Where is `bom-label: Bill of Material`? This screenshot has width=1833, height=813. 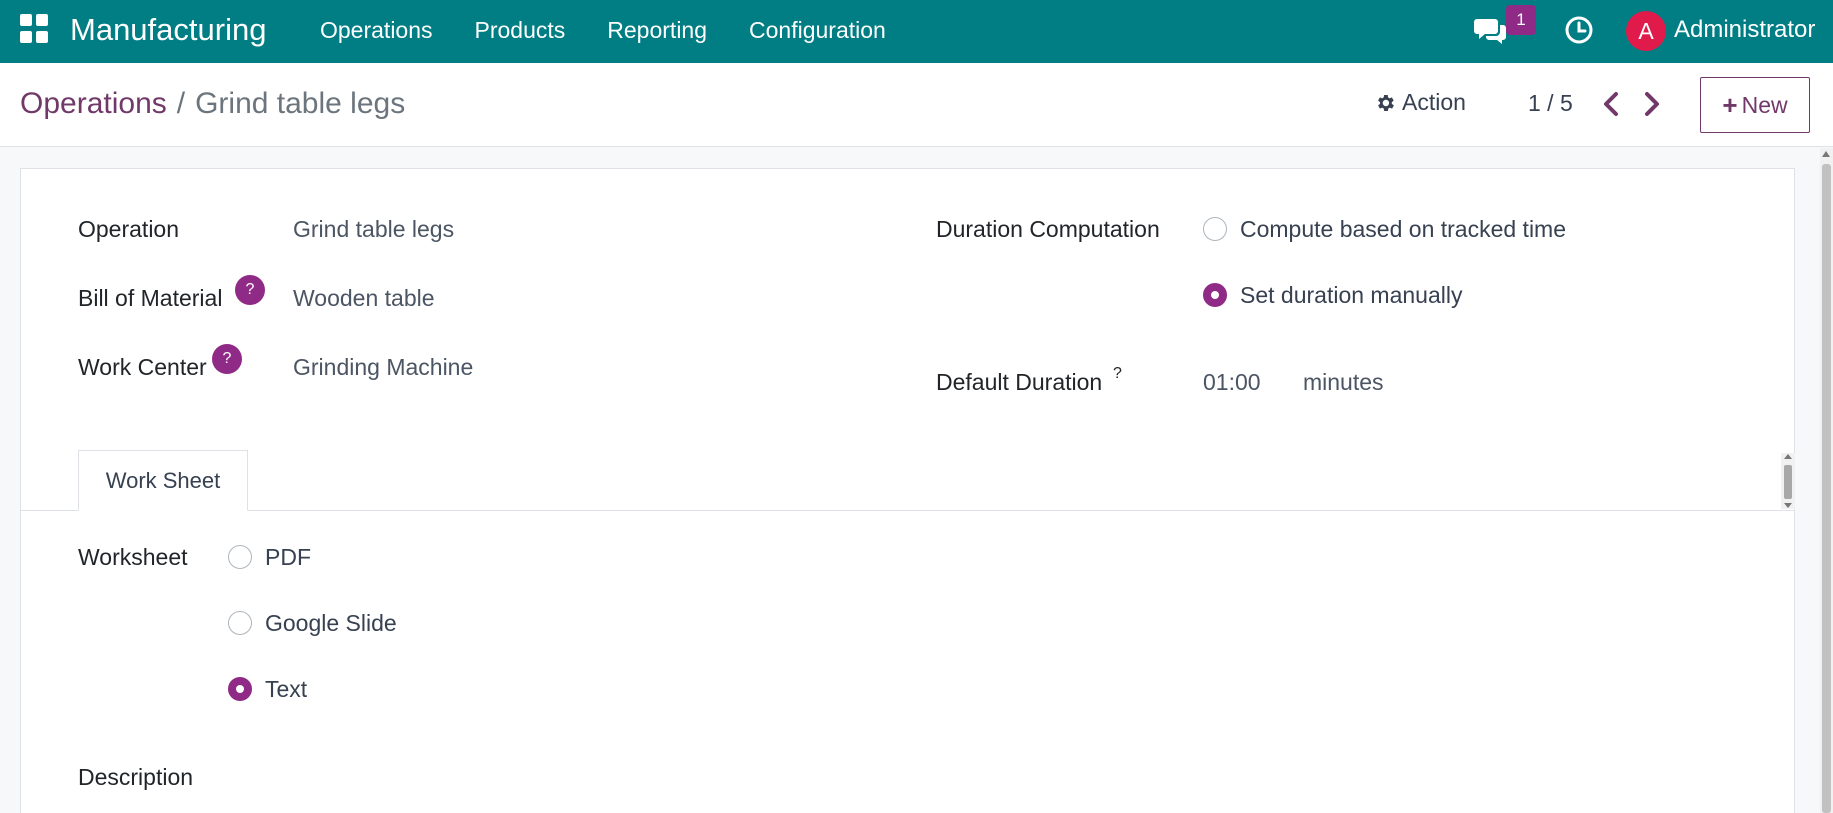 bom-label: Bill of Material is located at coordinates (150, 298).